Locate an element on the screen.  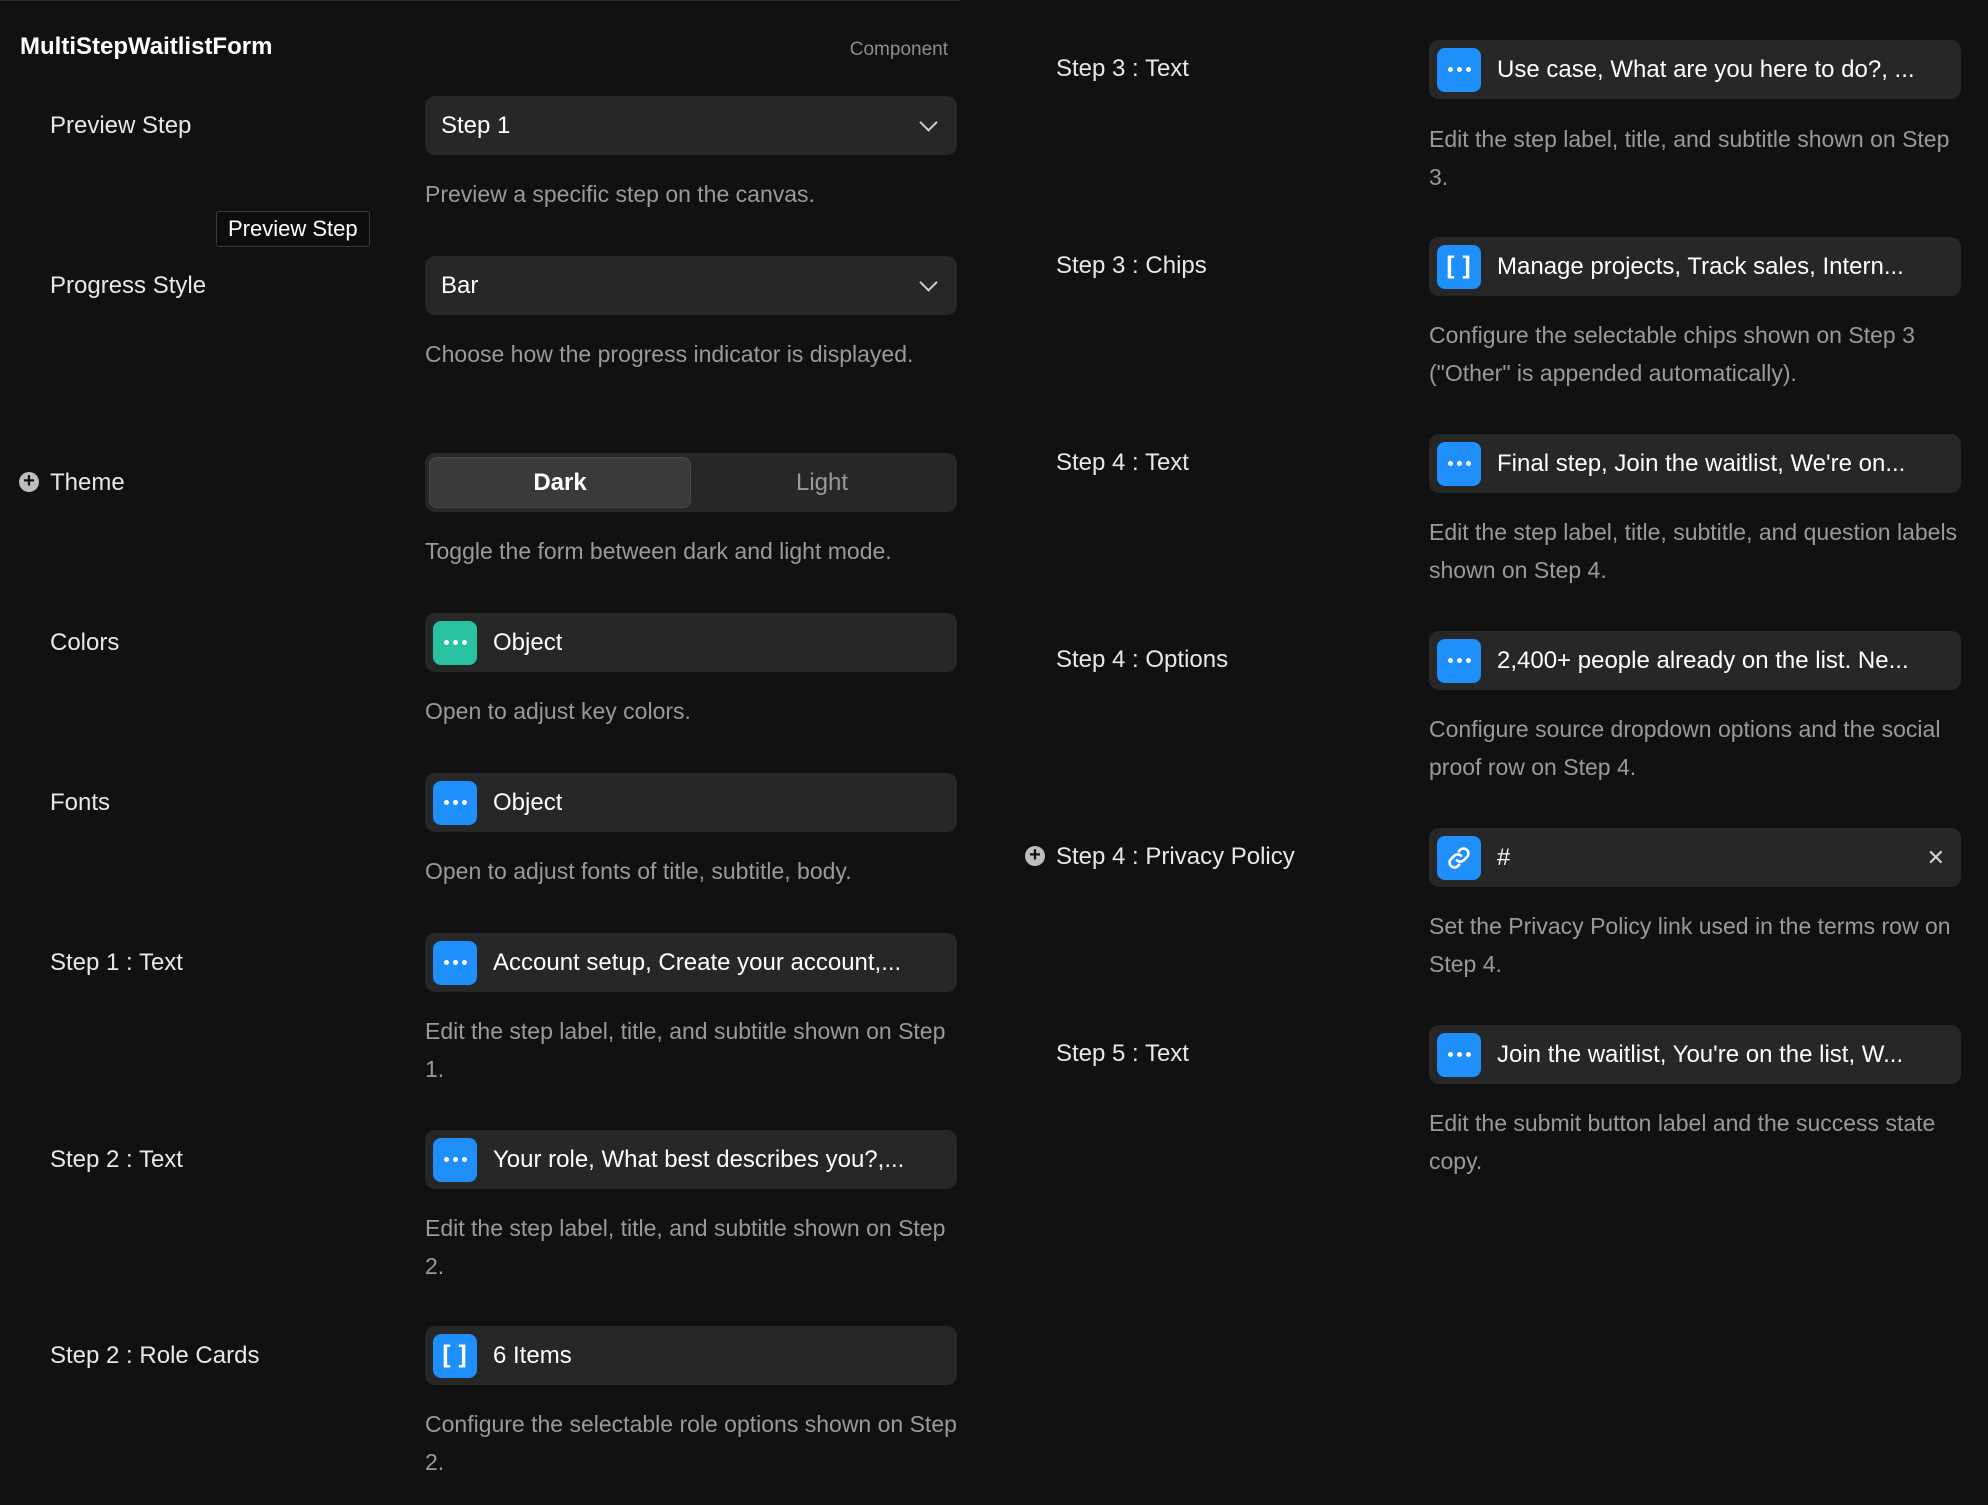
theme-label: + Theme is located at coordinates (72, 483).